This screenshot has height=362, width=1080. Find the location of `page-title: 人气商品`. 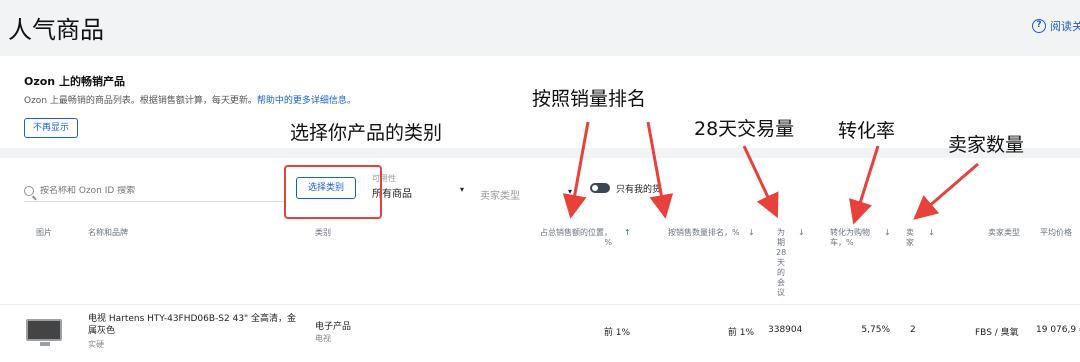

page-title: 人气商品 is located at coordinates (56, 30).